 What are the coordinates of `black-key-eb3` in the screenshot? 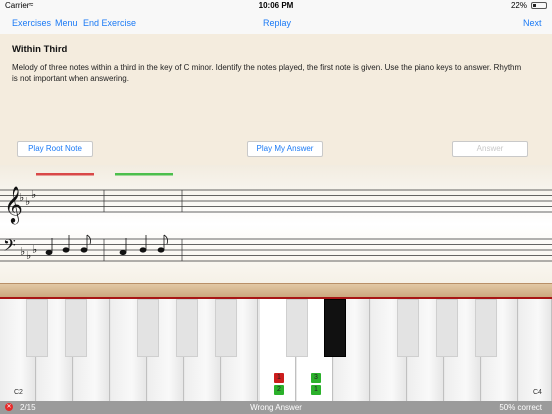 It's located at (335, 328).